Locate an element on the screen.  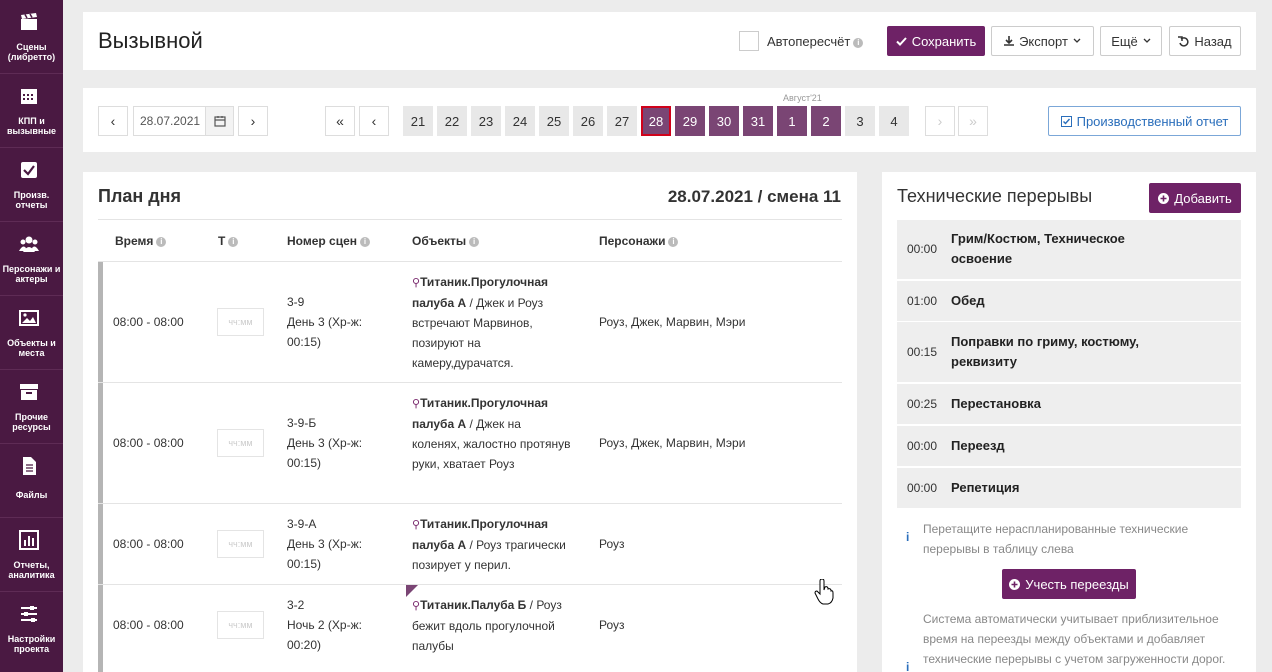
sidebar-item-label: Отчеты, аналитика is located at coordinates (31, 570).